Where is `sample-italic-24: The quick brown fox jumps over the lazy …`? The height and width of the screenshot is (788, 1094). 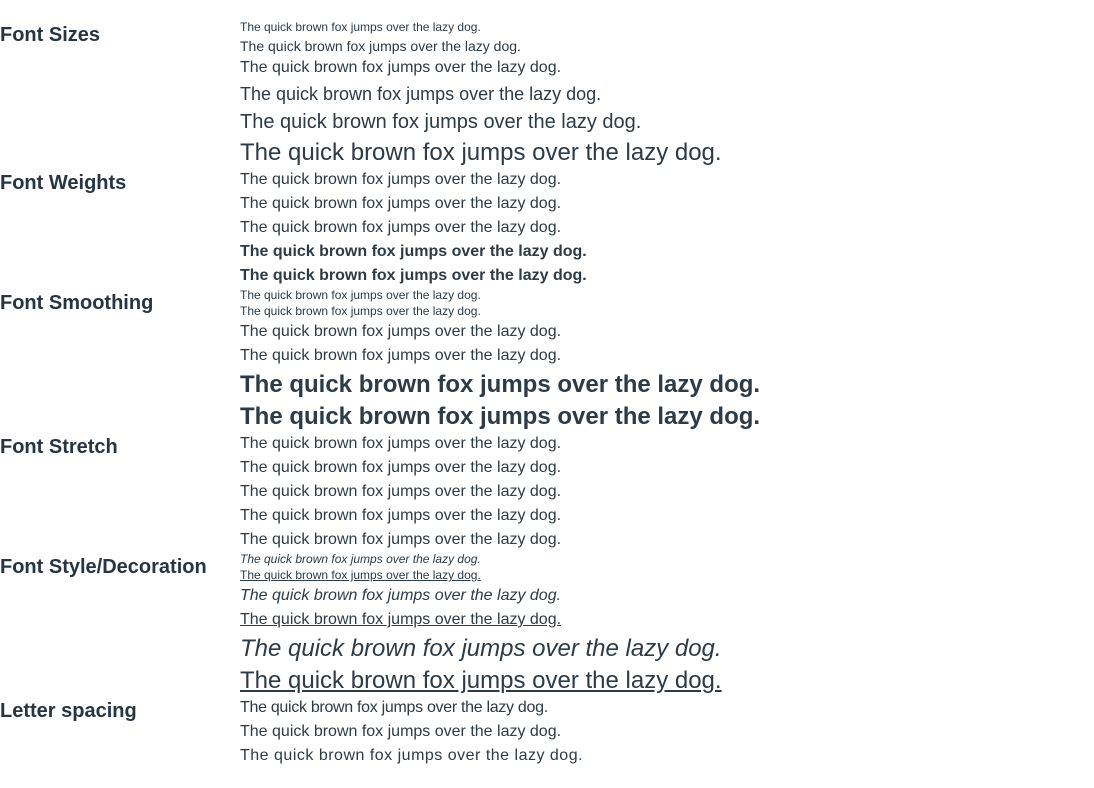 sample-italic-24: The quick brown fox jumps over the lazy … is located at coordinates (481, 648).